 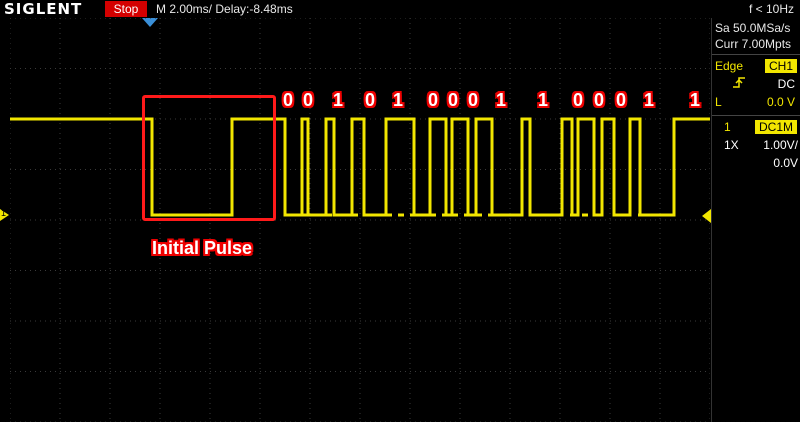 What do you see at coordinates (756, 84) in the screenshot?
I see `trigger-coupling-row: DC` at bounding box center [756, 84].